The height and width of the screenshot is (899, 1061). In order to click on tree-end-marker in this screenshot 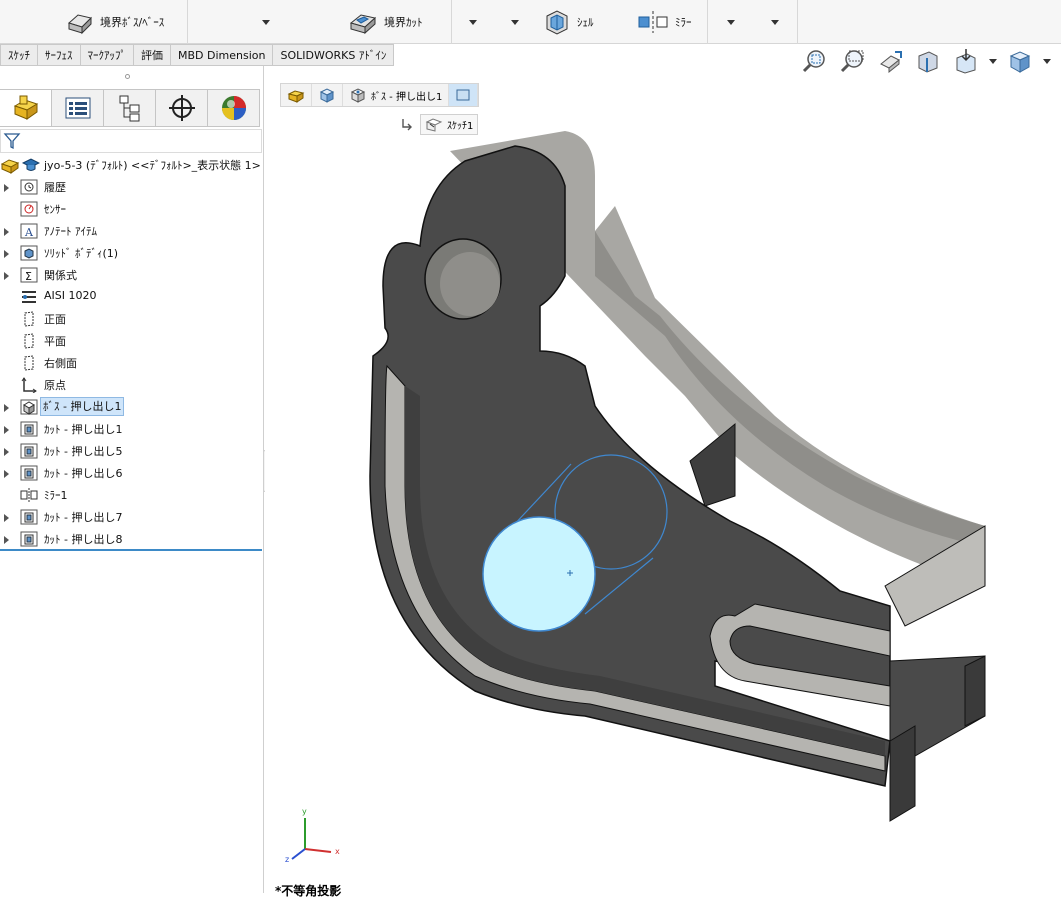, I will do `click(131, 550)`.